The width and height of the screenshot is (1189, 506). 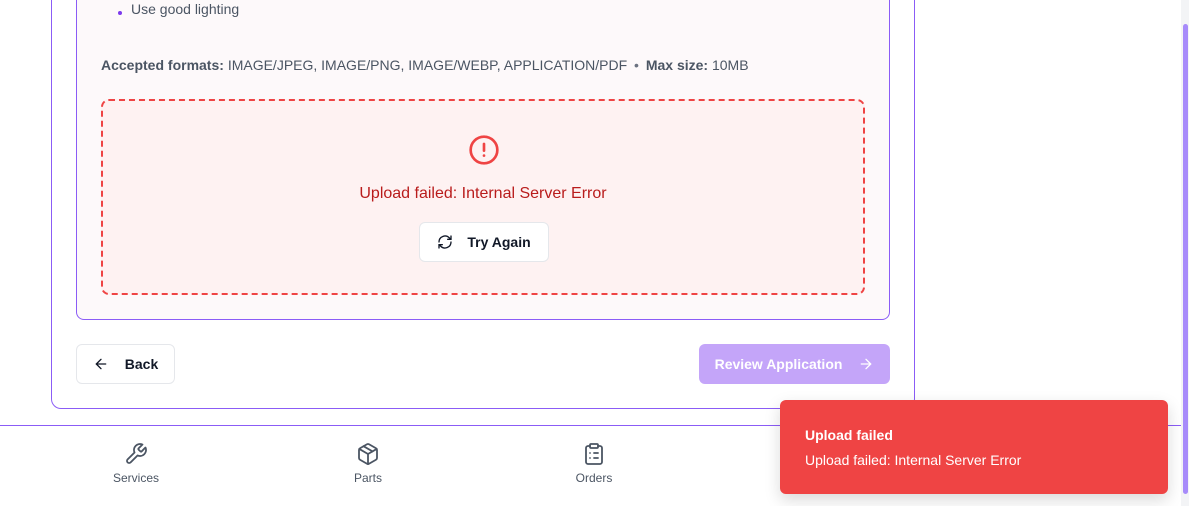 What do you see at coordinates (135, 478) in the screenshot?
I see `nav-label-services: Services` at bounding box center [135, 478].